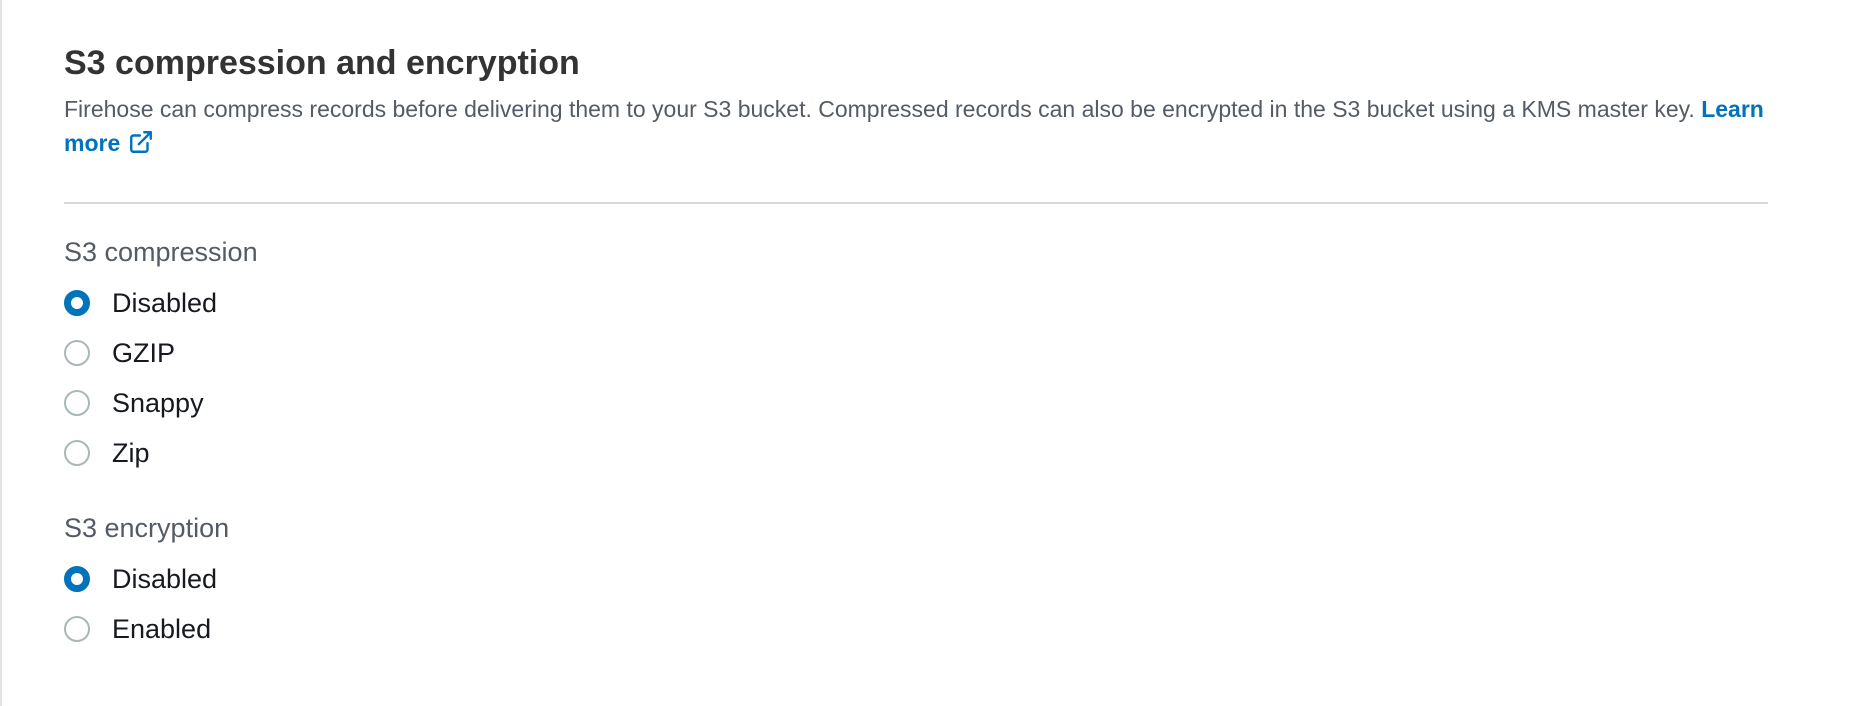 Image resolution: width=1854 pixels, height=706 pixels. Describe the element at coordinates (916, 579) in the screenshot. I see `encryption-option-disabled: Disabled` at that location.